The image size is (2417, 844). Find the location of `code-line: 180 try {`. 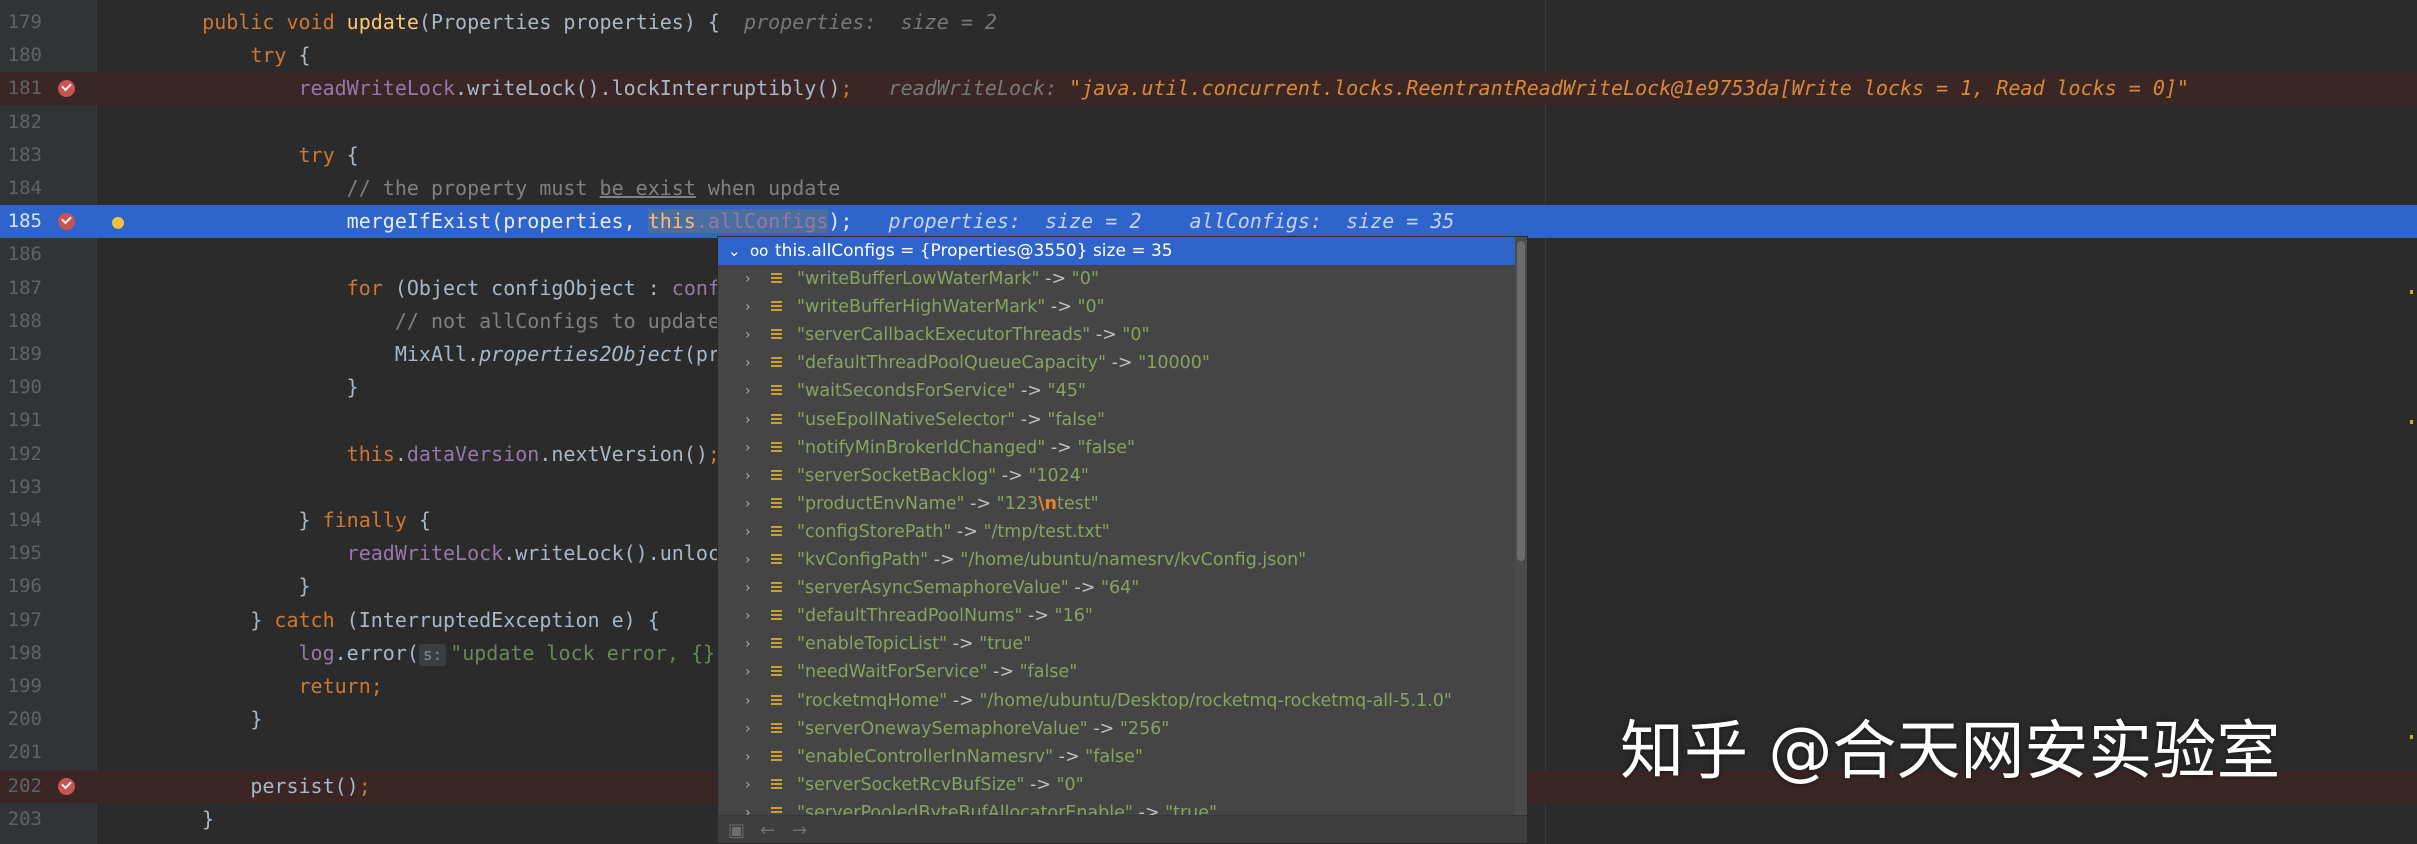

code-line: 180 try { is located at coordinates (1208, 55).